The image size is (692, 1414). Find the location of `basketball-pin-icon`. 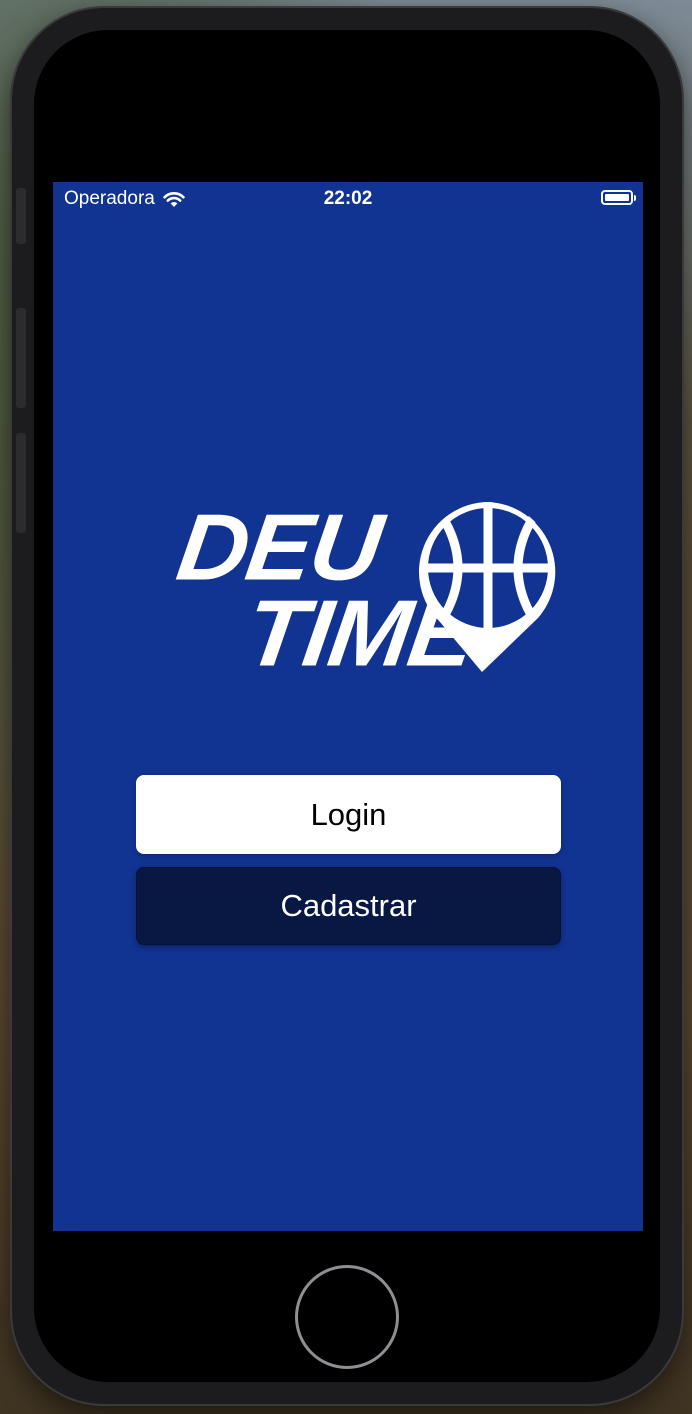

basketball-pin-icon is located at coordinates (487, 587).